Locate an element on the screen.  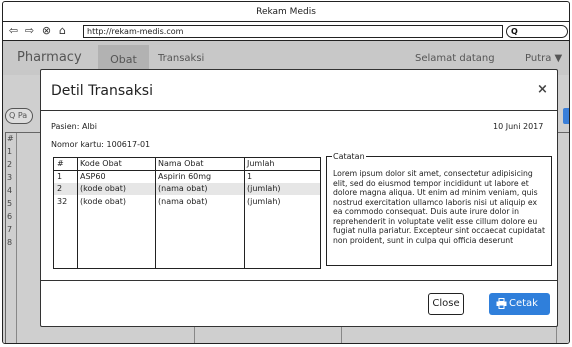
browser-nav-bar: ⇦ ⇨ ⊗ ⌂ http://rekam-medis.com Q is located at coordinates (286, 31).